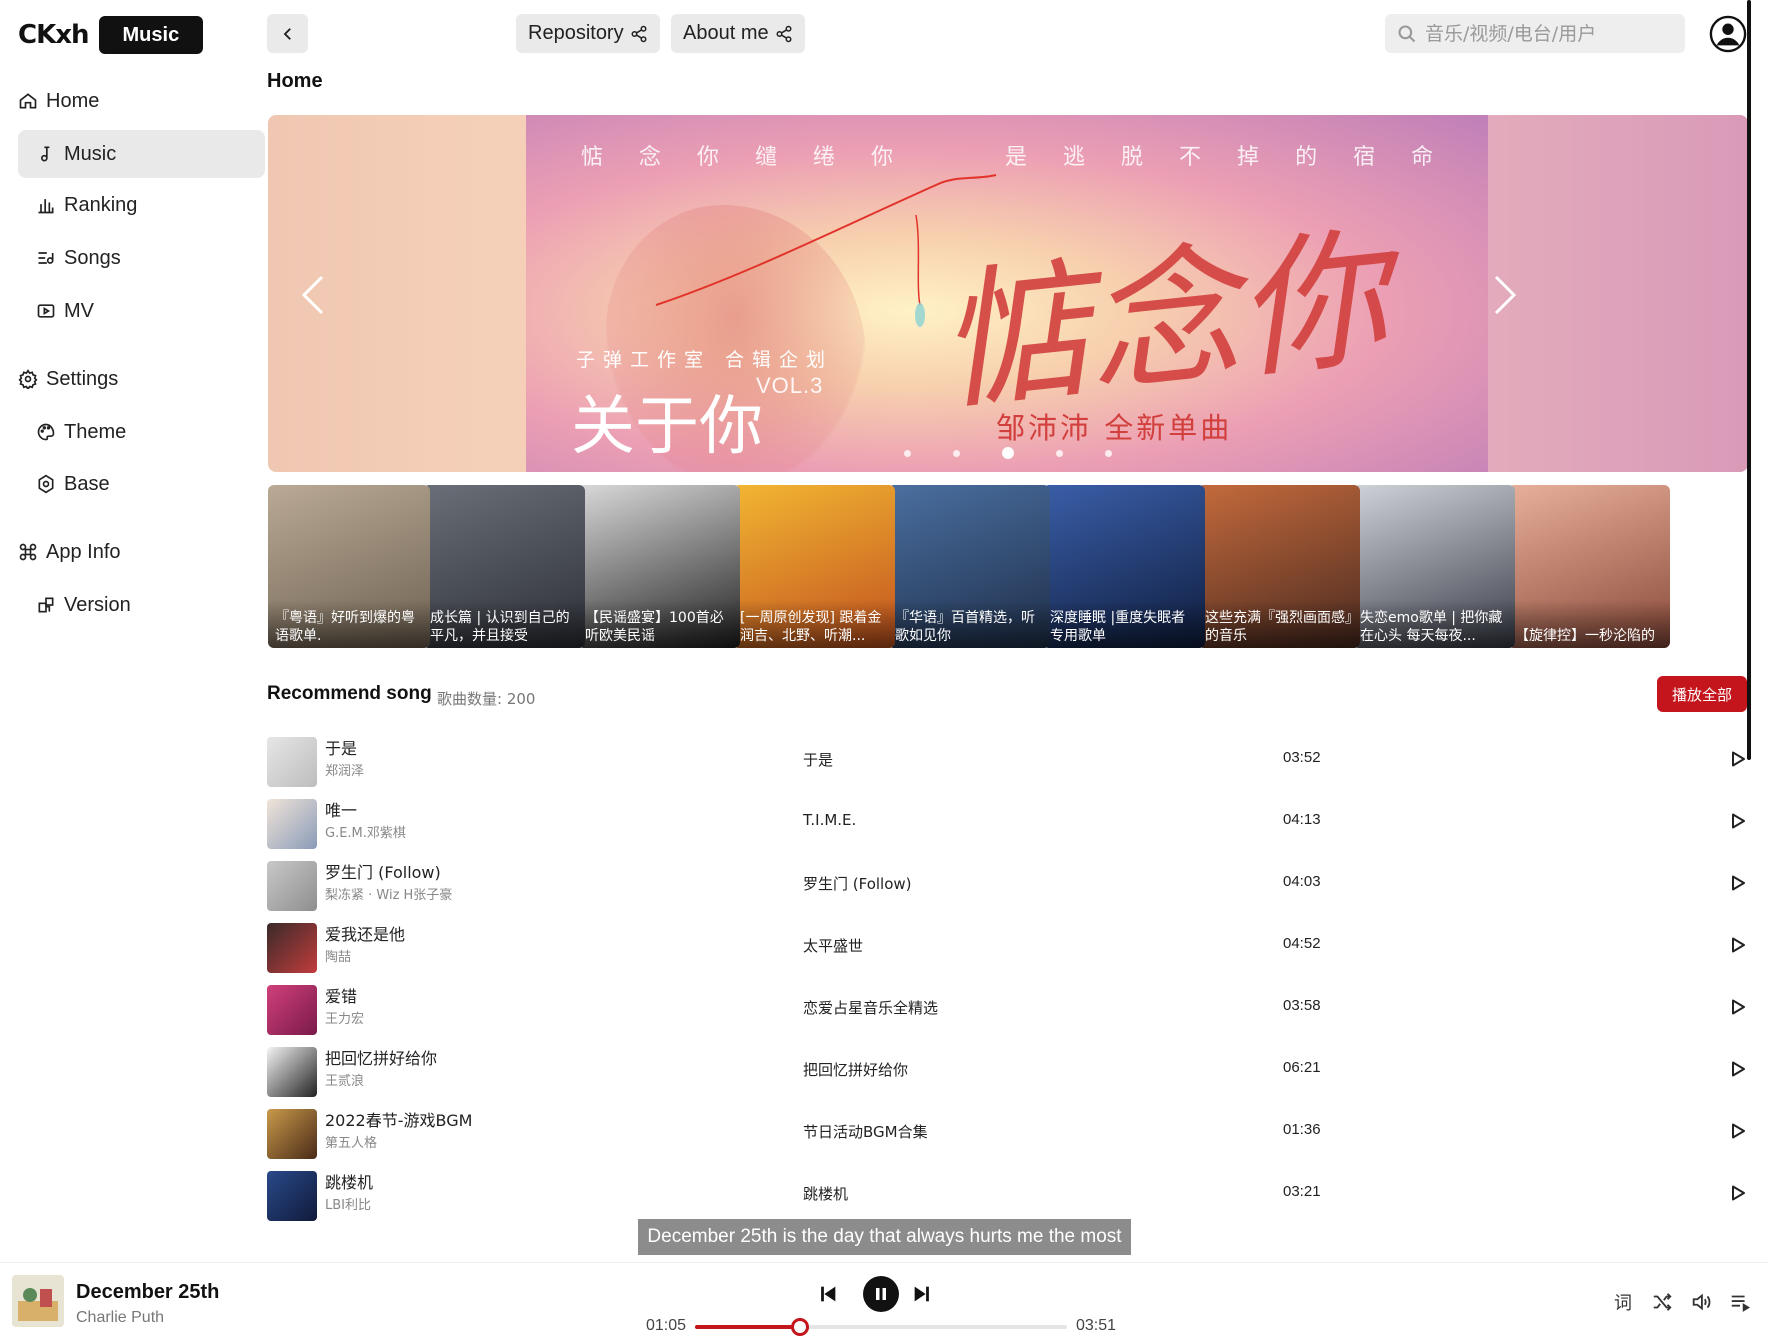 The image size is (1768, 1342). Describe the element at coordinates (1550, 33) in the screenshot. I see `search-input` at that location.